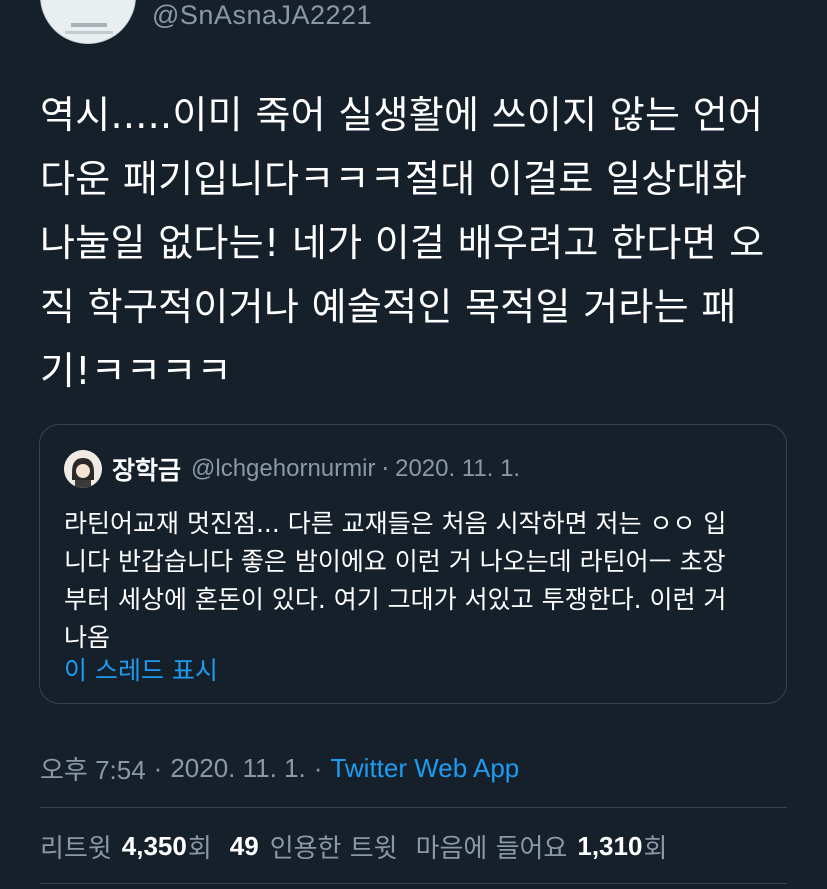  I want to click on likes-stat: 마음에 들어요 1,310 회, so click(542, 846).